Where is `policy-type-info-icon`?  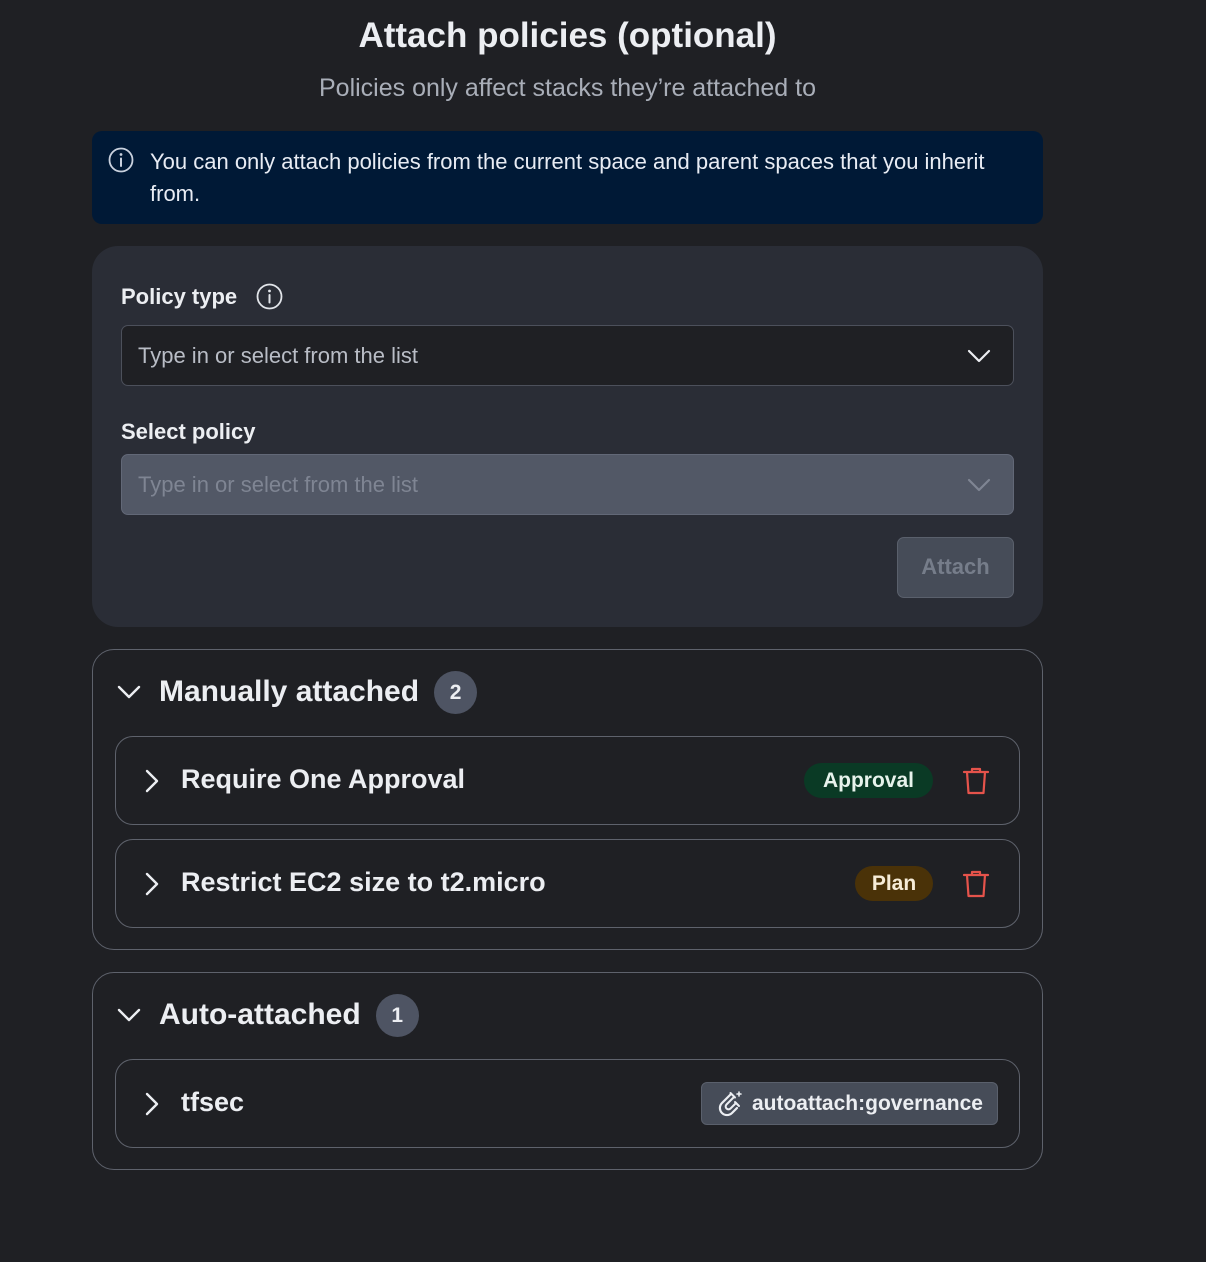
policy-type-info-icon is located at coordinates (269, 296).